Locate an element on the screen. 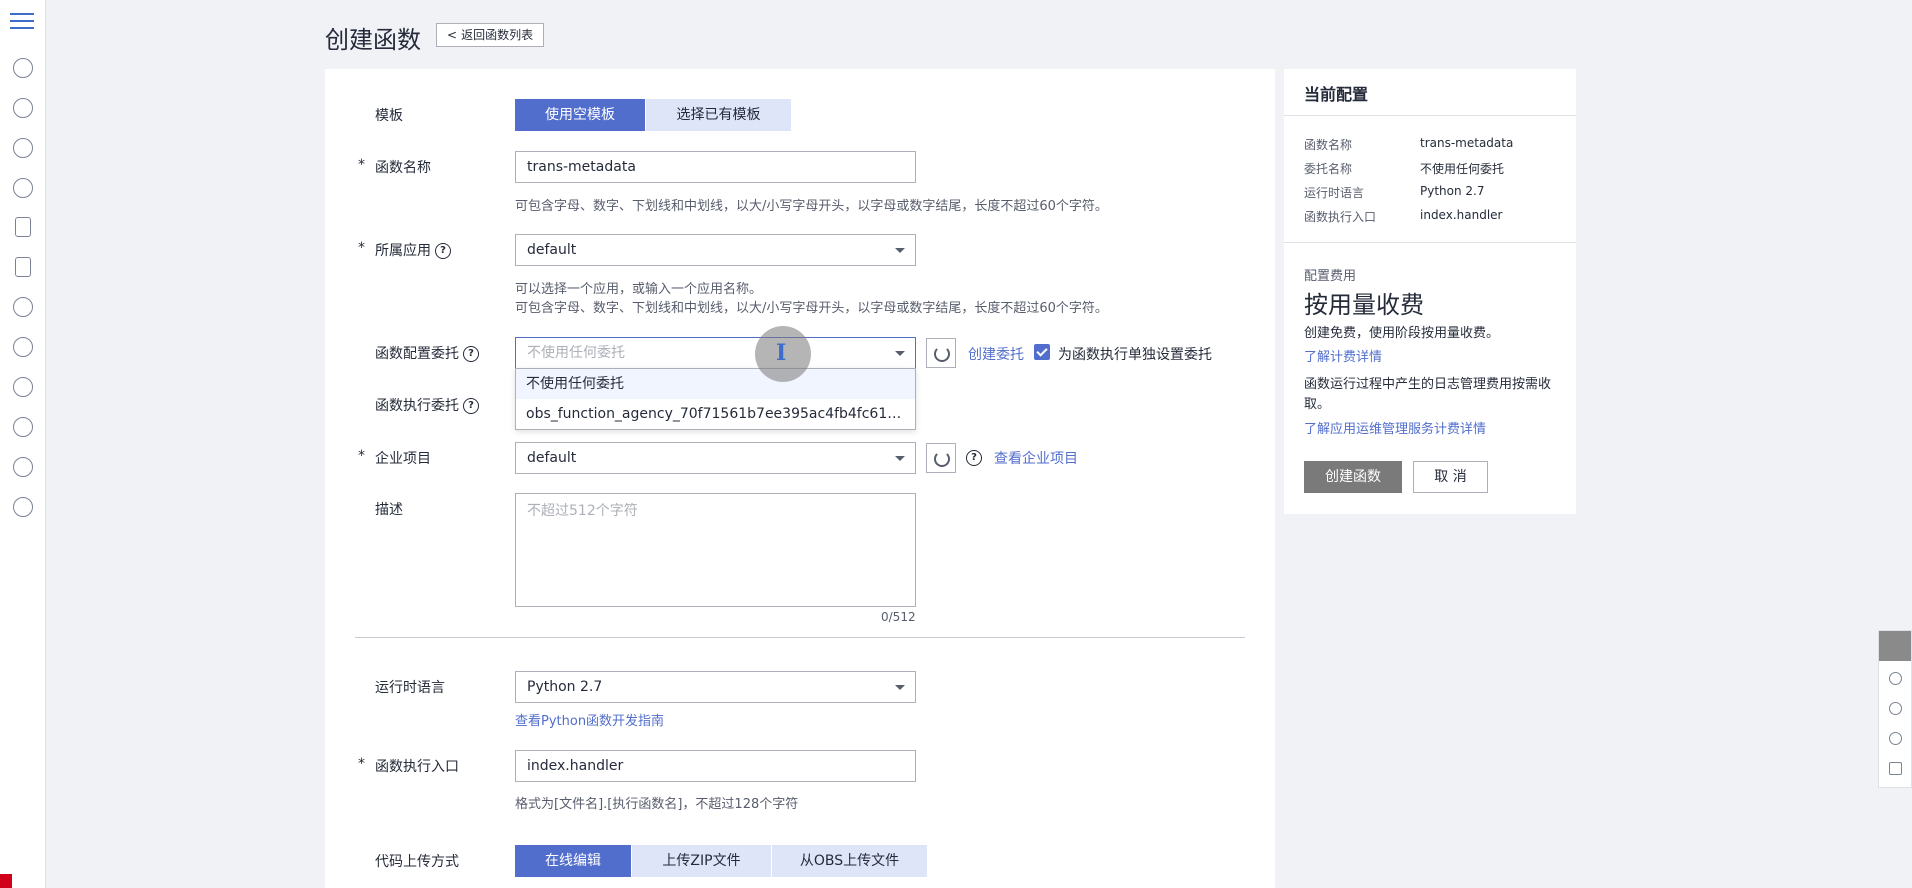  upload-zip-button: 上传ZIP文件 is located at coordinates (701, 861).